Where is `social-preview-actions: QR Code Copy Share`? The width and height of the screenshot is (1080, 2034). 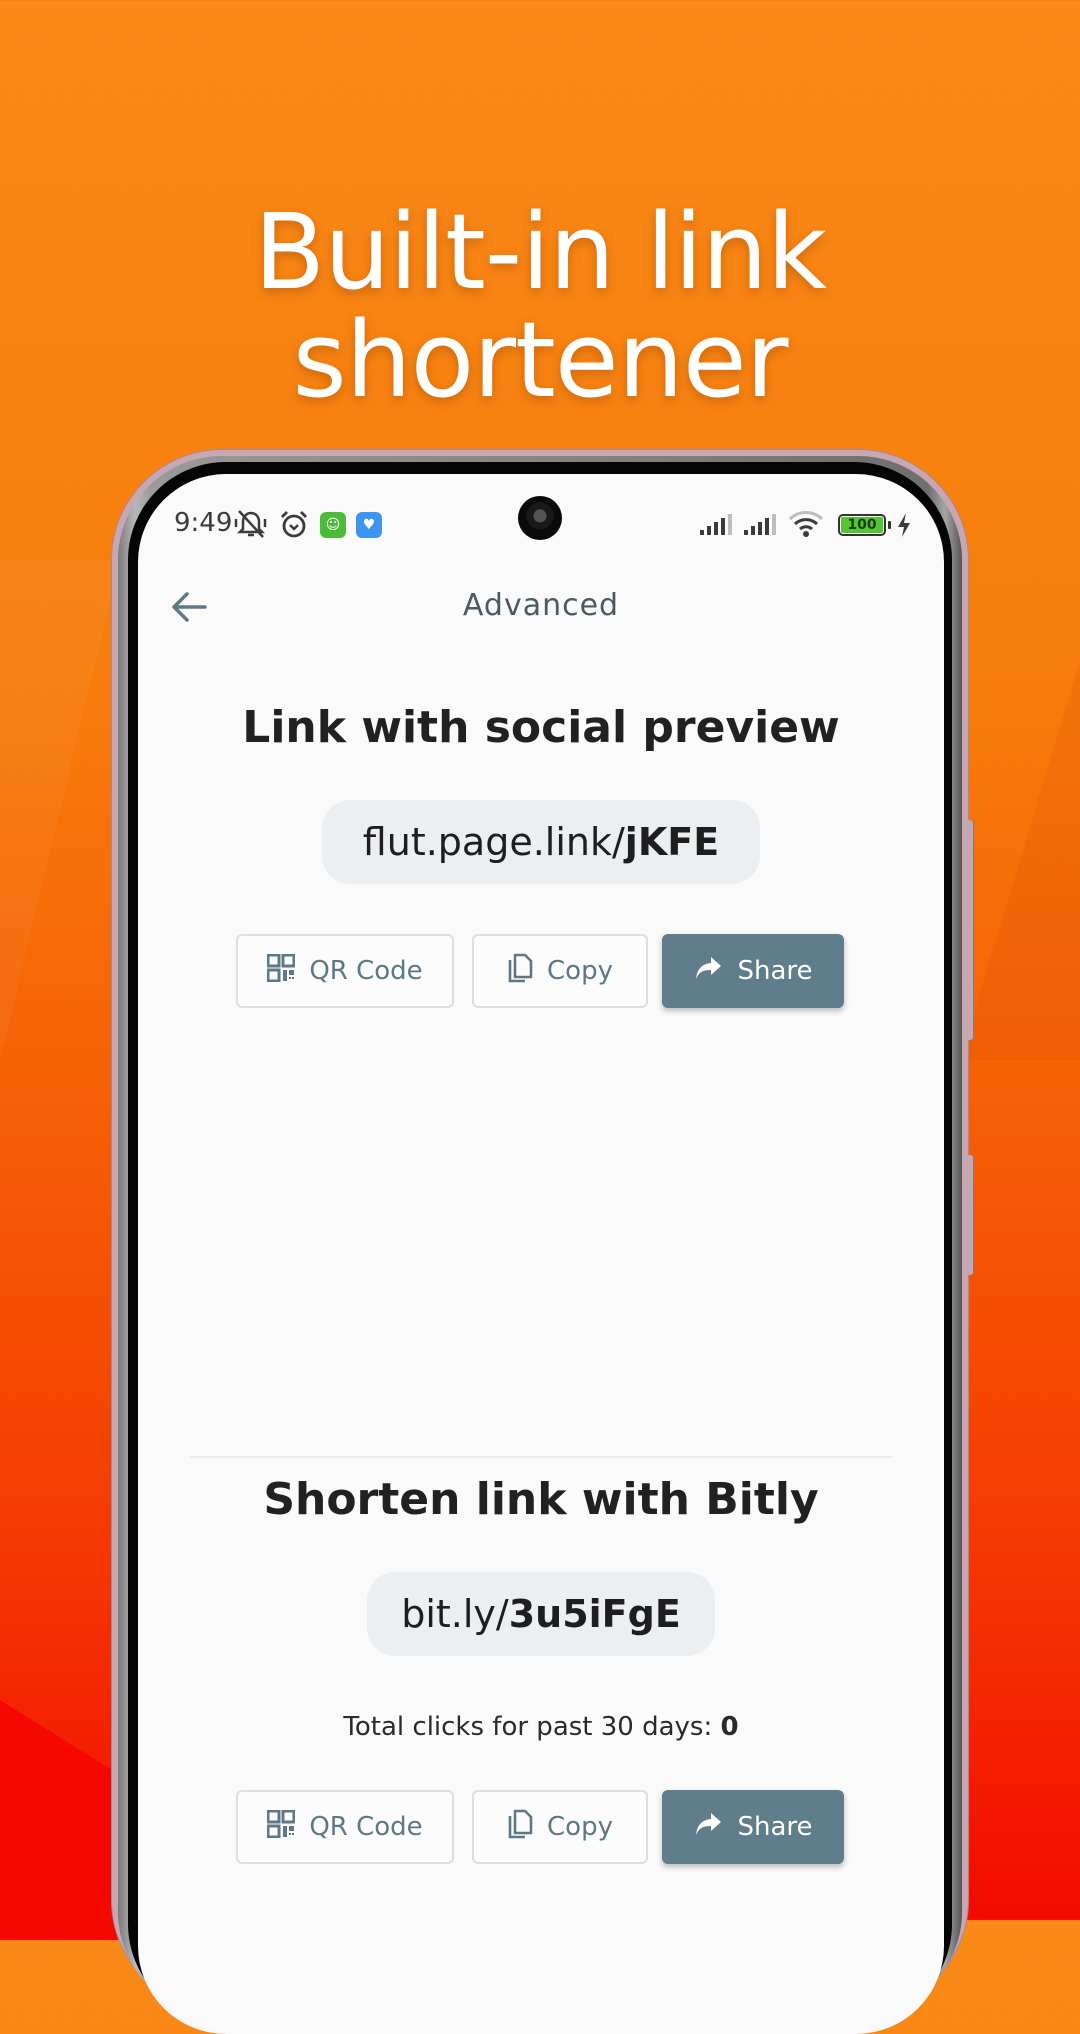
social-preview-actions: QR Code Copy Share is located at coordinates (541, 971).